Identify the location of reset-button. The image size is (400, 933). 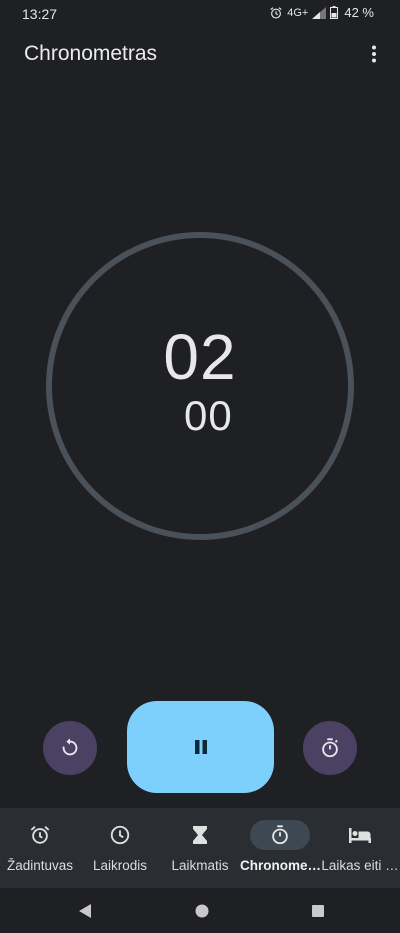
(70, 748).